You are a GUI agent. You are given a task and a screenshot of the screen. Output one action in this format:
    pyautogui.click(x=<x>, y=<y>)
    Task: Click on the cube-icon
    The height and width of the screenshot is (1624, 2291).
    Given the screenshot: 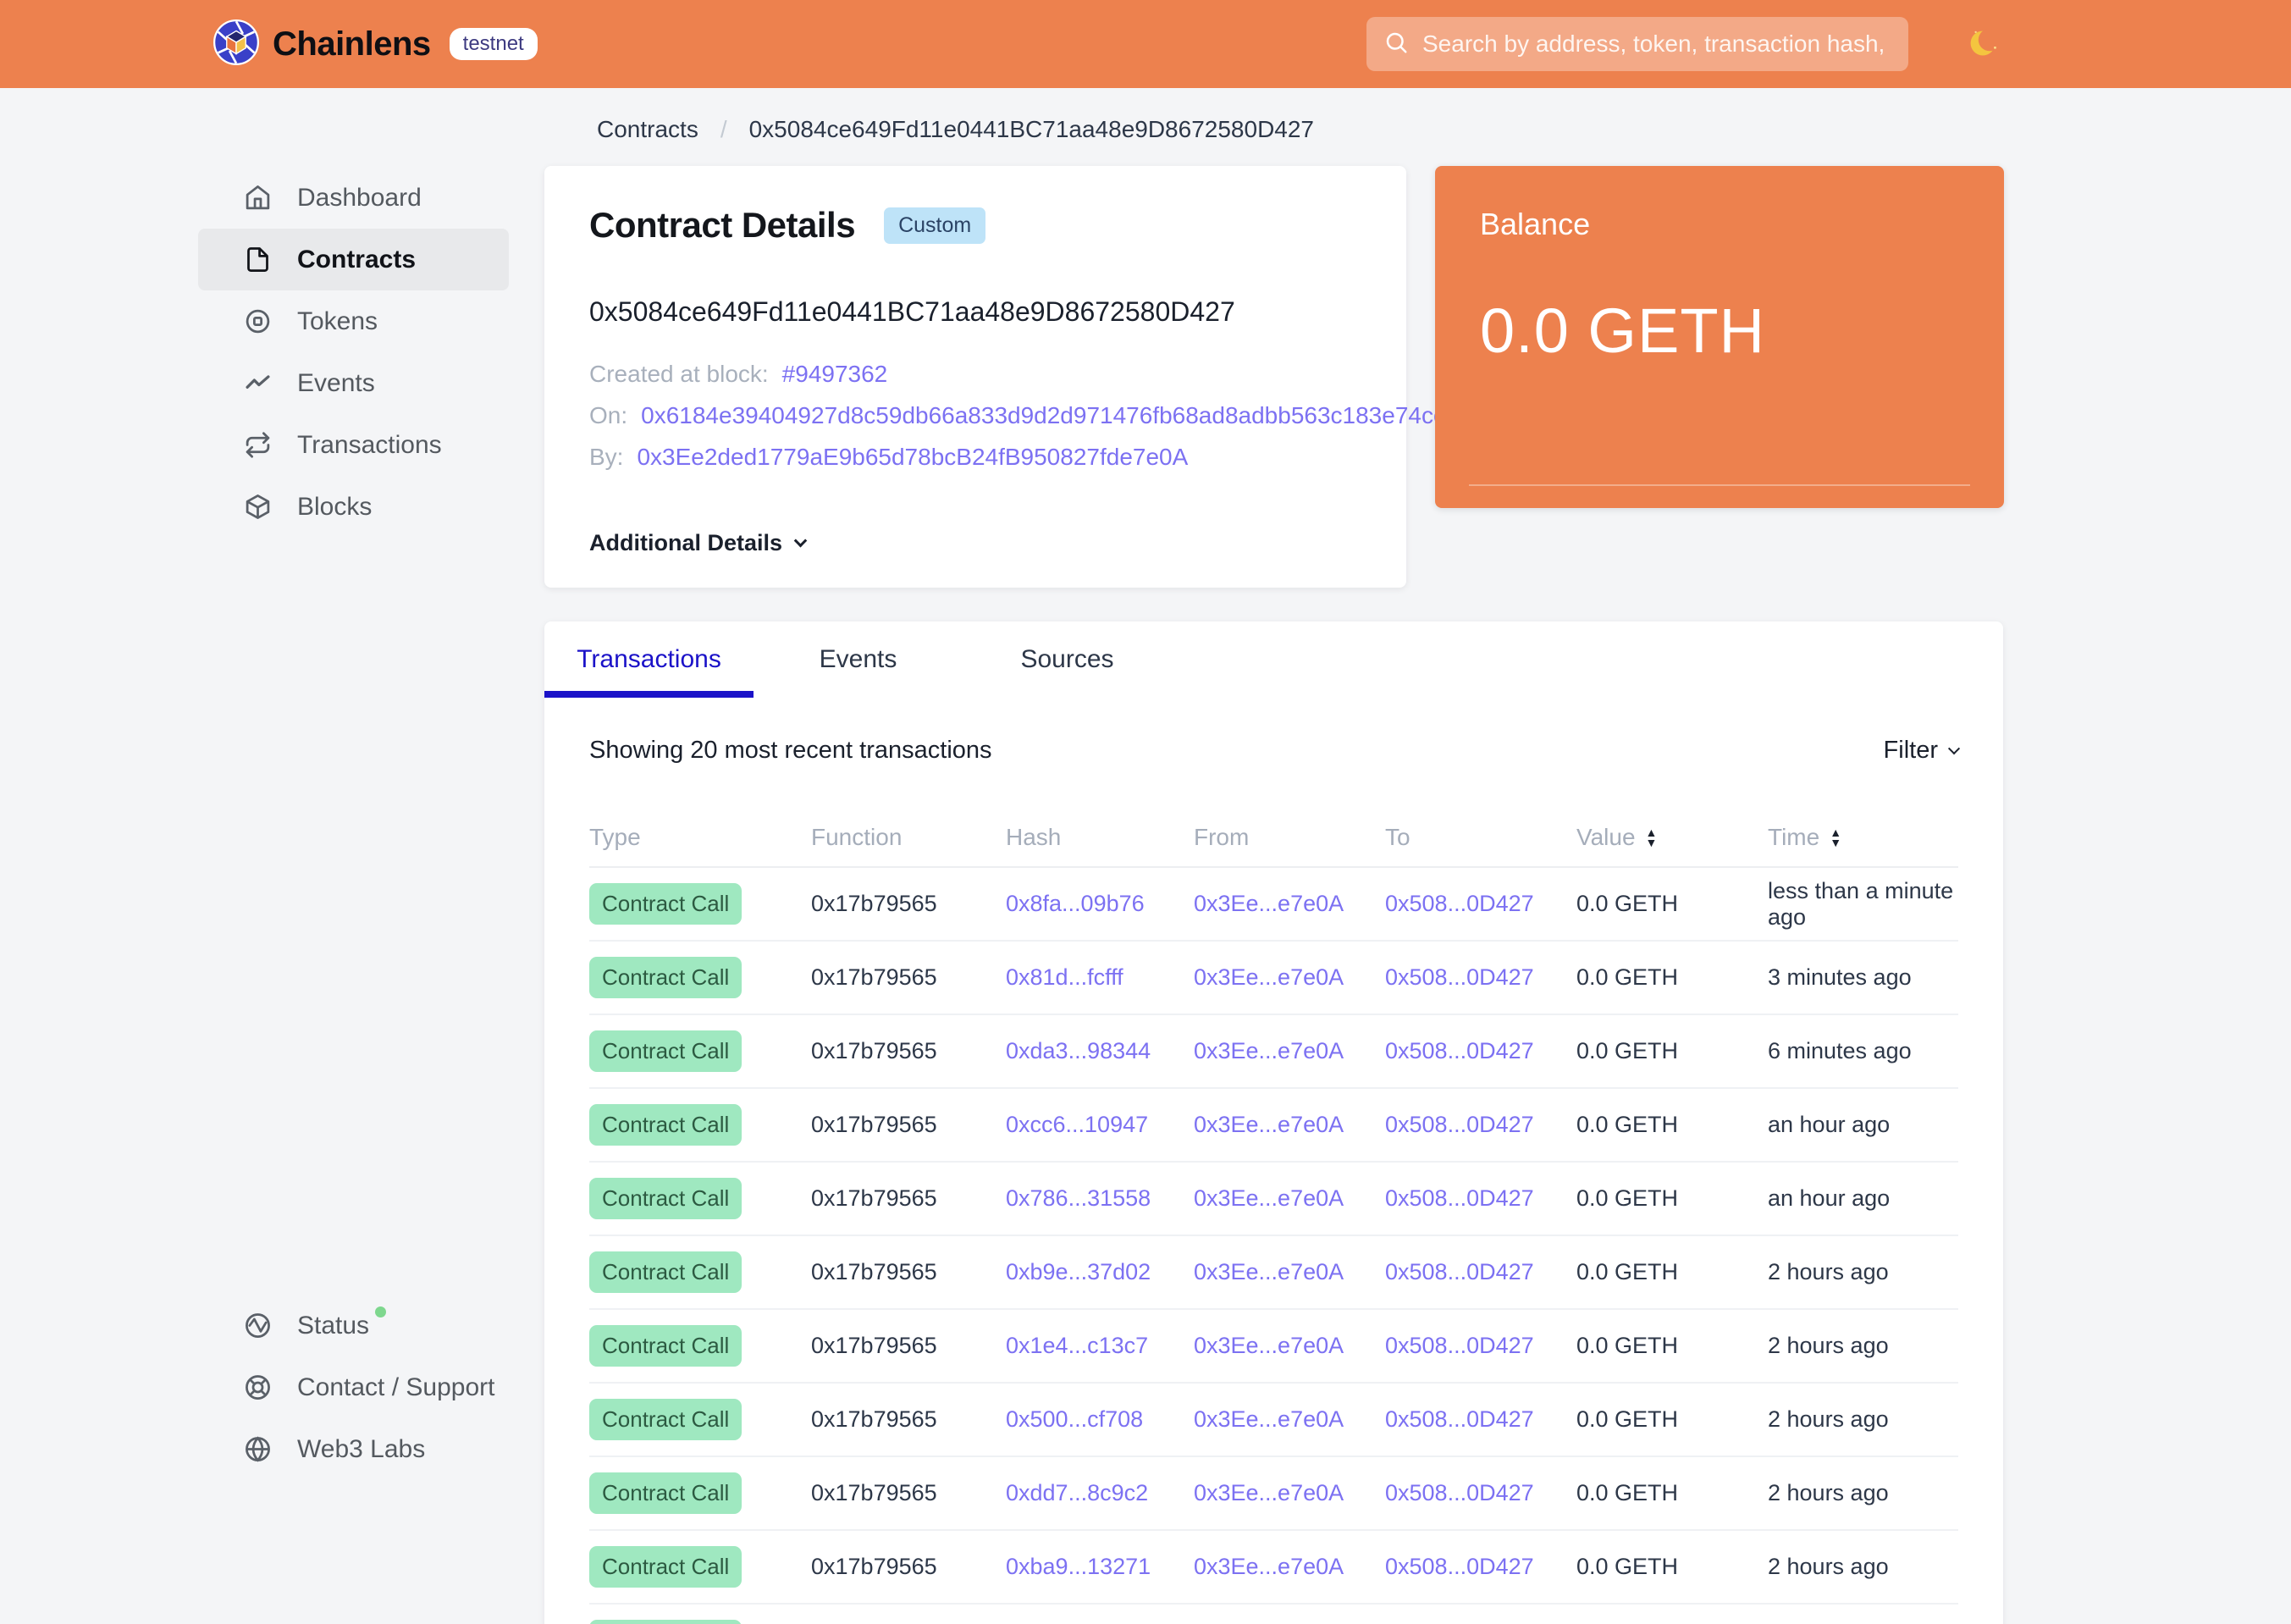 What is the action you would take?
    pyautogui.click(x=258, y=507)
    